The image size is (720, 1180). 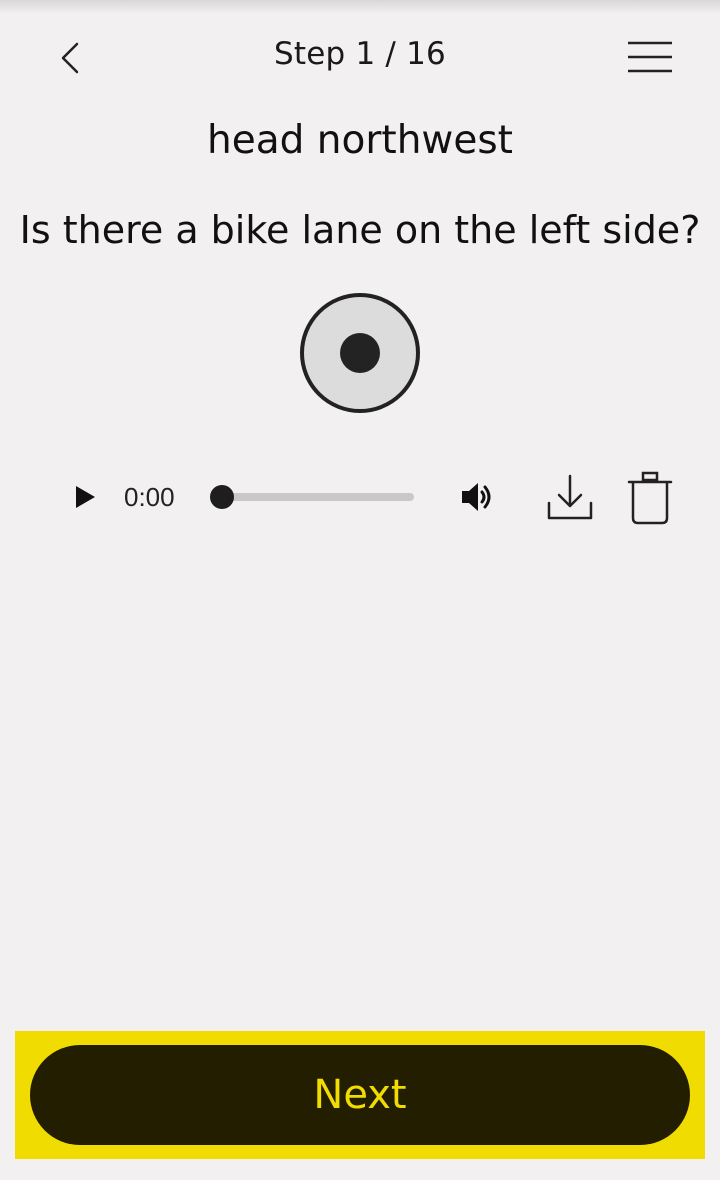 I want to click on hamburger-menu-icon, so click(x=650, y=57).